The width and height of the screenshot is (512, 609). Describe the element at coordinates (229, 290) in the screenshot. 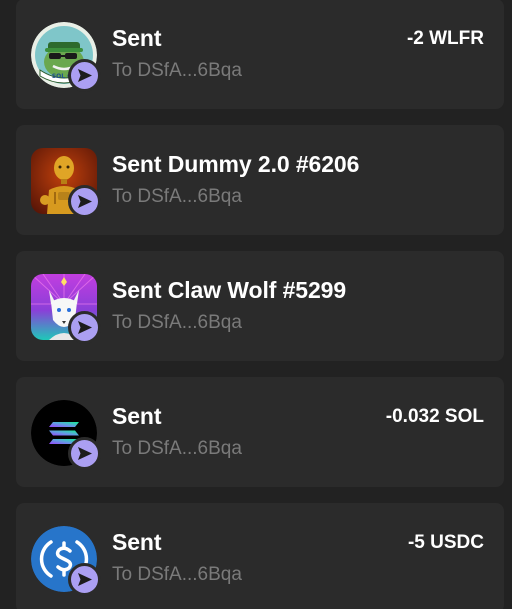

I see `transaction-title: Sent Claw Wolf #5299` at that location.